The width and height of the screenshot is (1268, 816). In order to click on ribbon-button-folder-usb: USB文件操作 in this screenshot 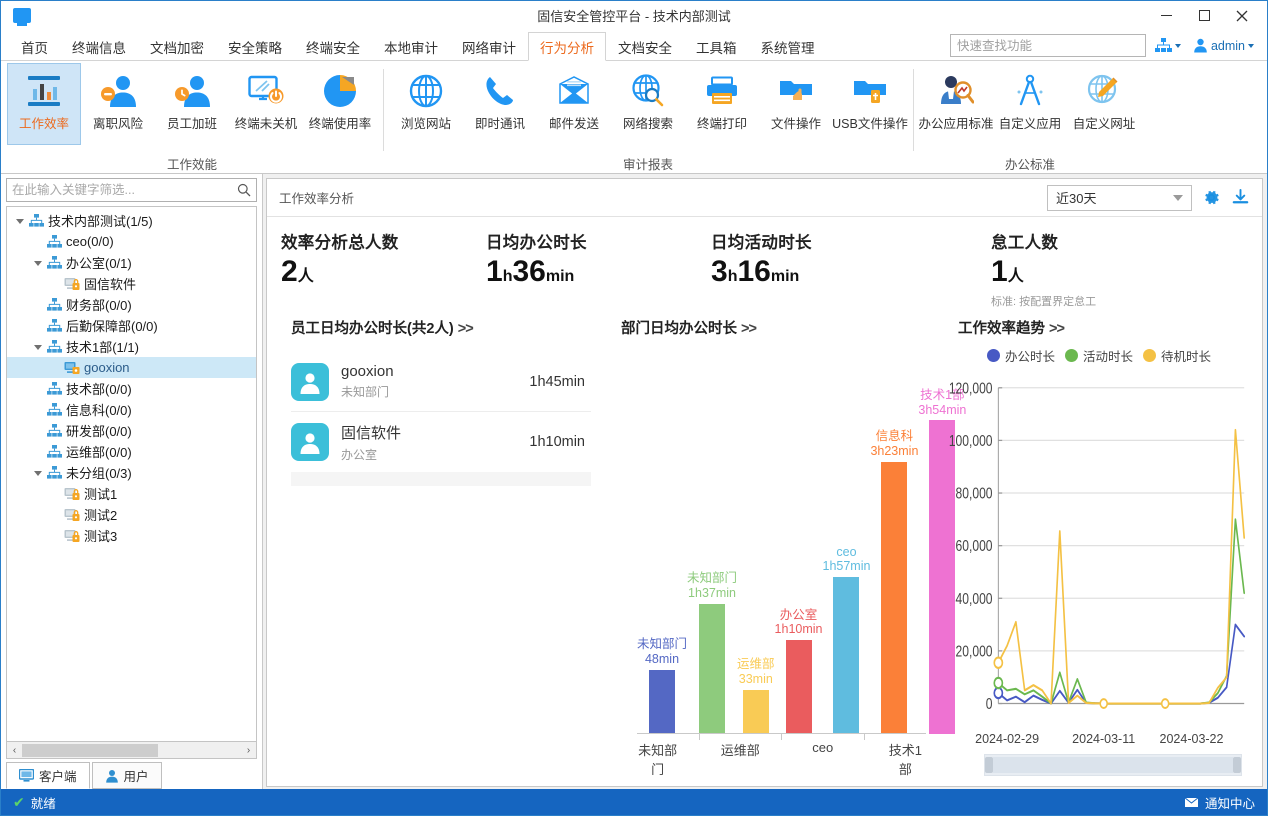, I will do `click(870, 104)`.